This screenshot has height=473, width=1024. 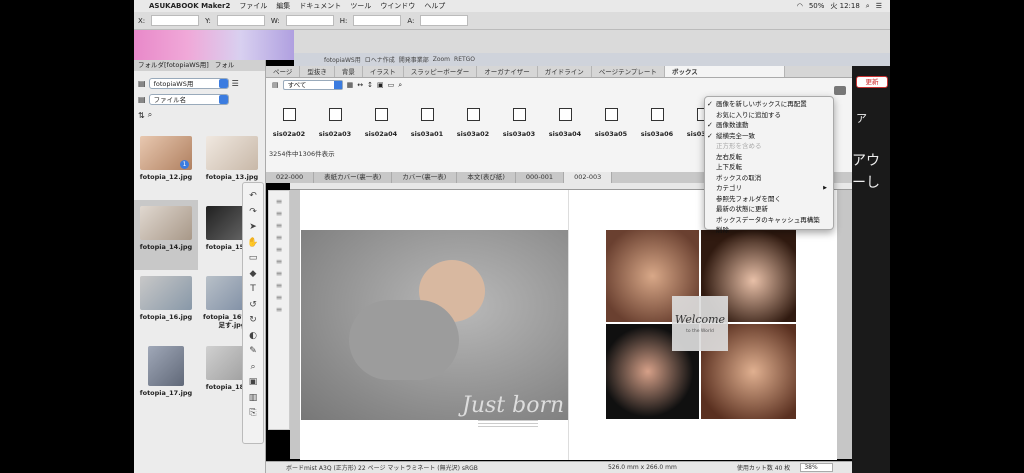 I want to click on box-item: sis03a04, so click(x=565, y=123).